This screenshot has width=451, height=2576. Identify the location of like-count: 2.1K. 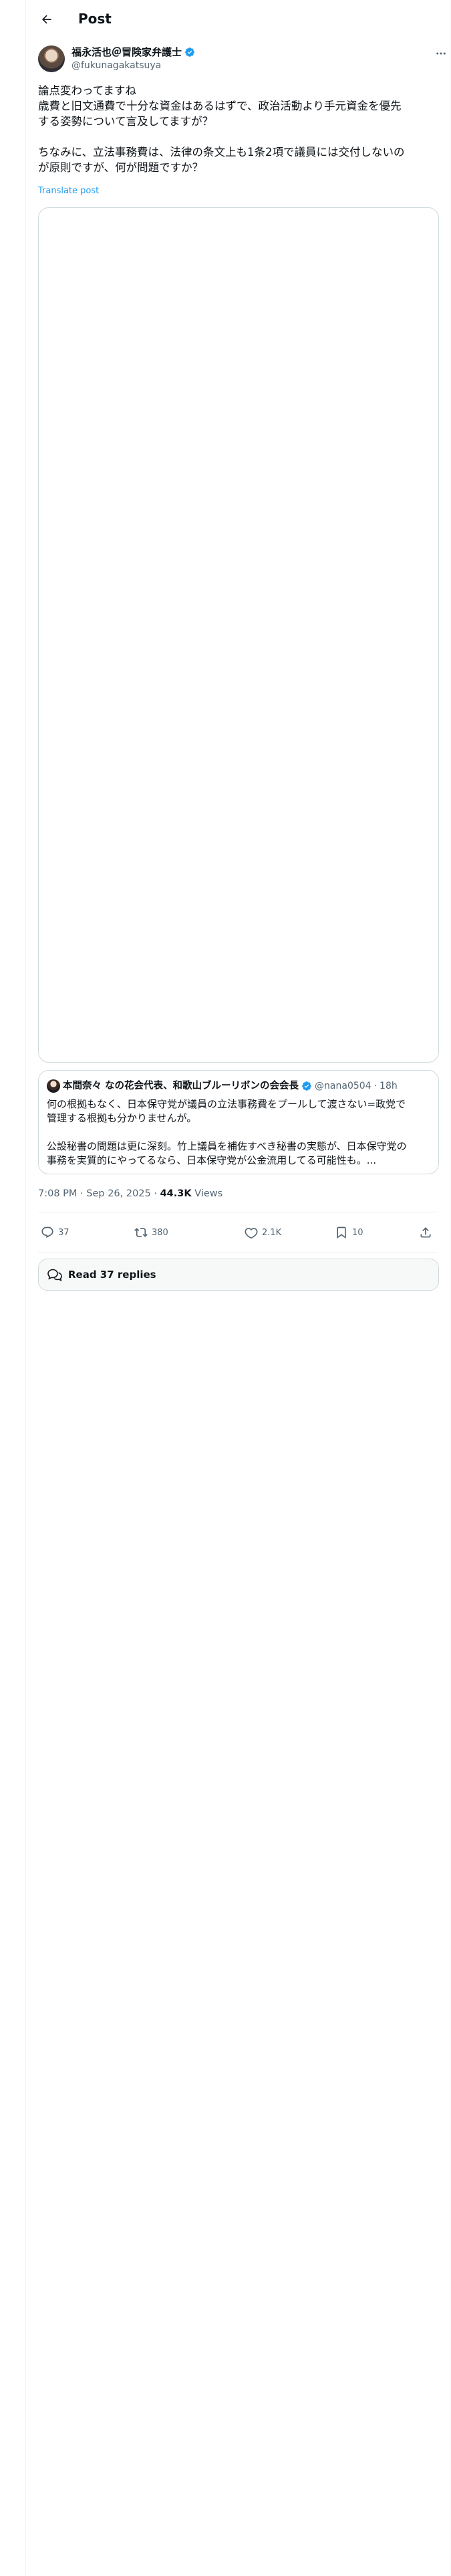
(272, 1232).